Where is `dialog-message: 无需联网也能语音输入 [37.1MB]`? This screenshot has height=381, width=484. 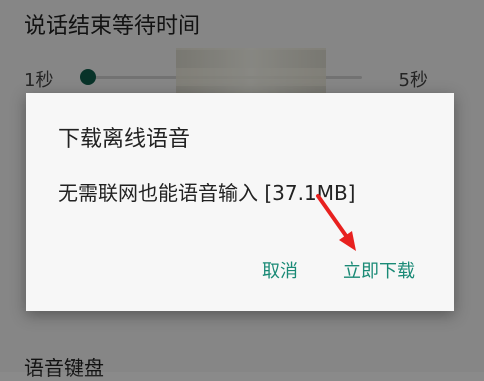
dialog-message: 无需联网也能语音输入 [37.1MB] is located at coordinates (207, 193).